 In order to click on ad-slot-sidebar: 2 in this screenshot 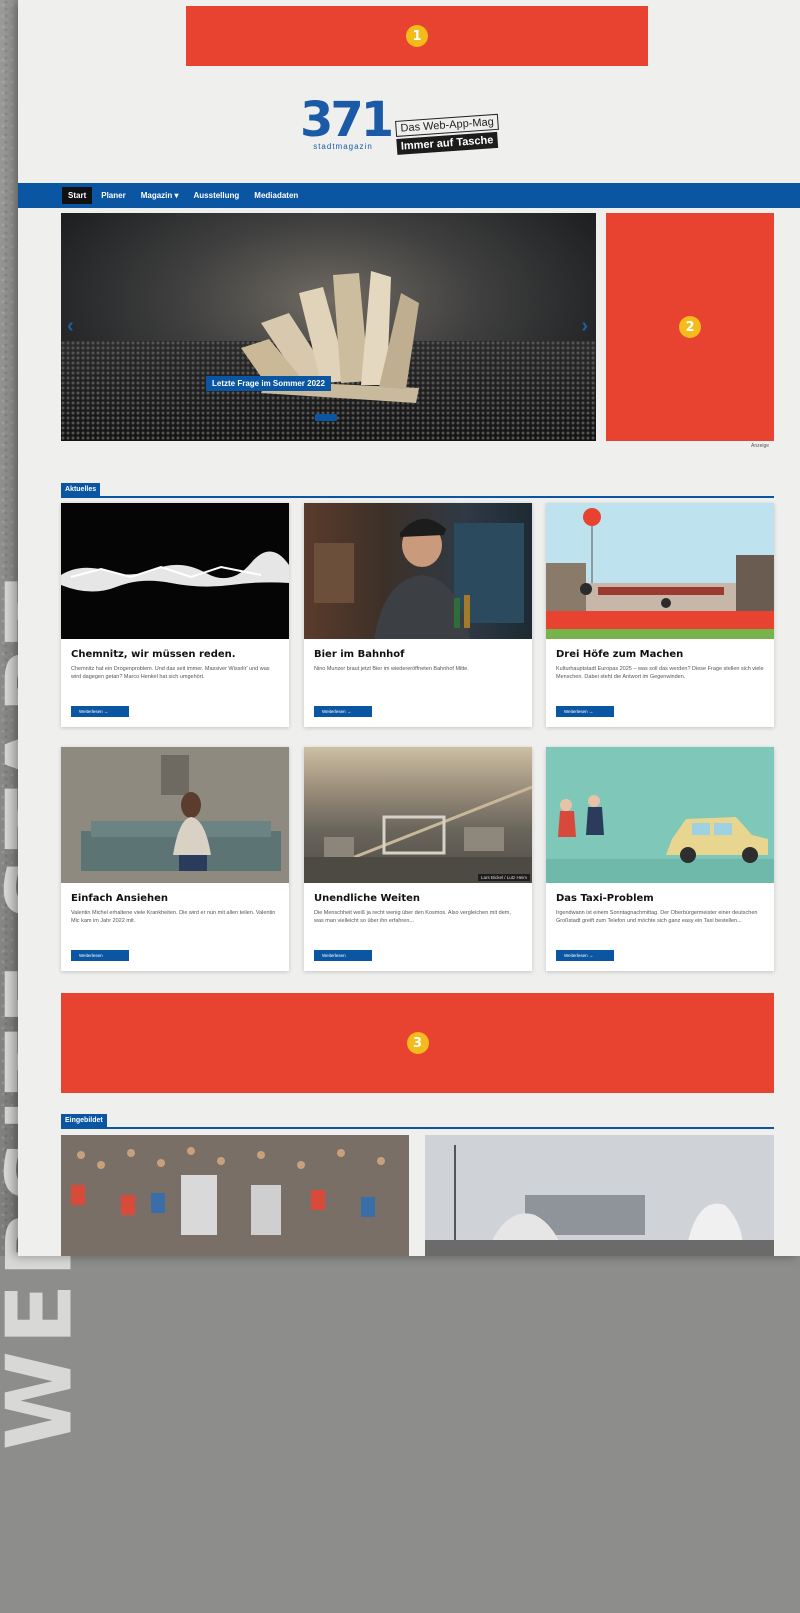, I will do `click(690, 327)`.